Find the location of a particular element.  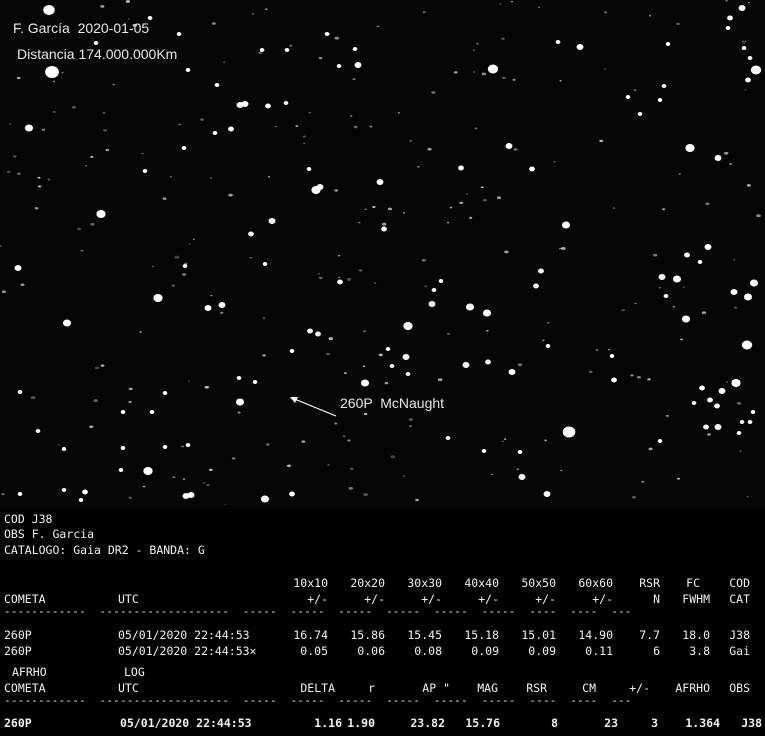

t2-header: DELTA is located at coordinates (317, 688).